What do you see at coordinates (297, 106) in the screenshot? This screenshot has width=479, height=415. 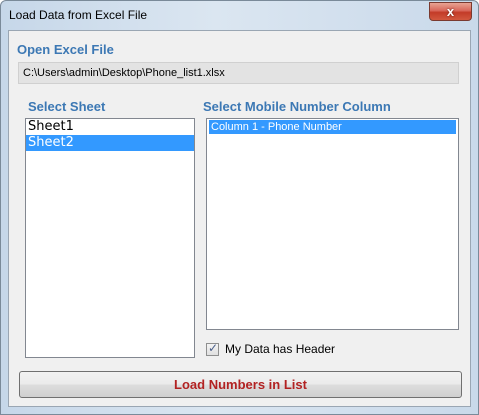 I see `select-column-label: Select Mobile Number Column` at bounding box center [297, 106].